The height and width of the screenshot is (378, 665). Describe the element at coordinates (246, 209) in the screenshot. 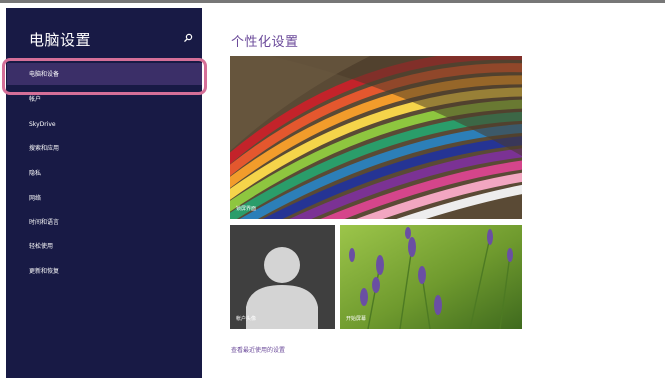

I see `lock-screen-label: 锁屏界面` at that location.